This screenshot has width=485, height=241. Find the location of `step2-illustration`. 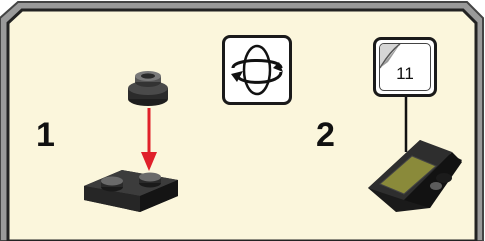

step2-illustration is located at coordinates (415, 154).